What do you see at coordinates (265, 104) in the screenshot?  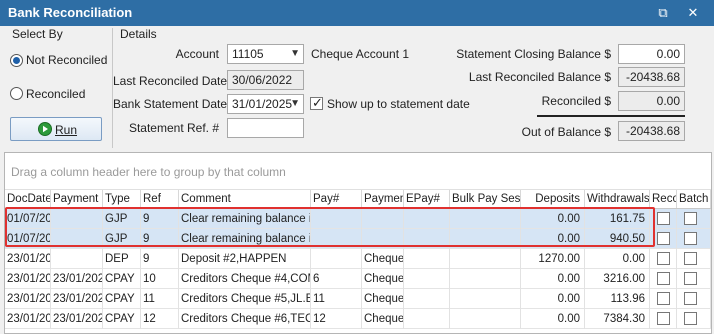 I see `bank-statement-date-picker: 31/01/2025 ▼` at bounding box center [265, 104].